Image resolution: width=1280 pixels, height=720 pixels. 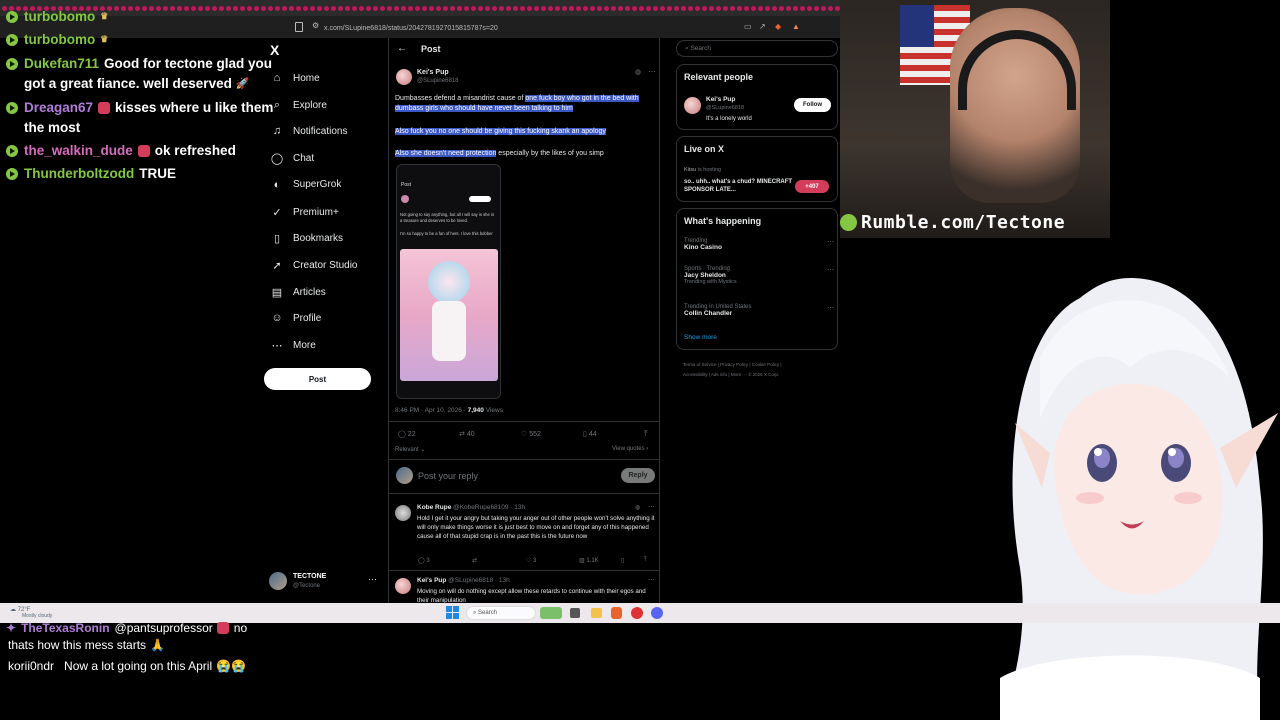 What do you see at coordinates (590, 434) in the screenshot?
I see `bookmark-count-button: ▯ 44` at bounding box center [590, 434].